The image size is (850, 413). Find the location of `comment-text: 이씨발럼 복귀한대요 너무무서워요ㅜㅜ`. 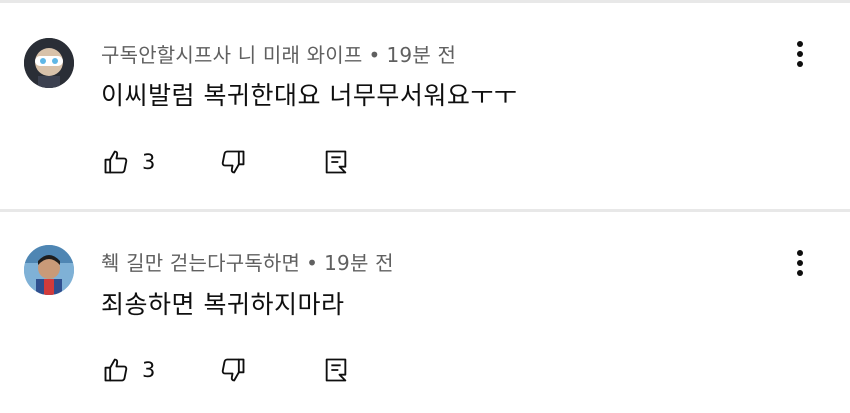

comment-text: 이씨발럼 복귀한대요 너무무서워요ㅜㅜ is located at coordinates (309, 95).